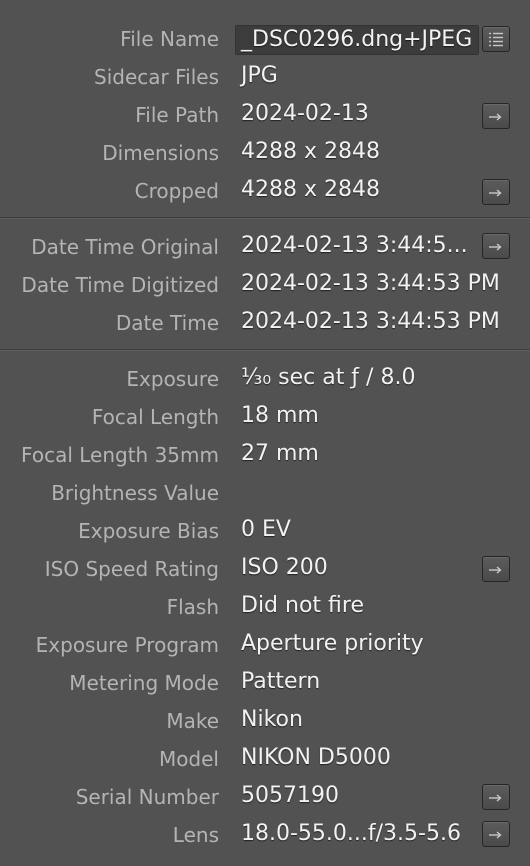 Image resolution: width=530 pixels, height=866 pixels. I want to click on value-date-time: 2024-02-13 3:44:53 PM, so click(370, 321).